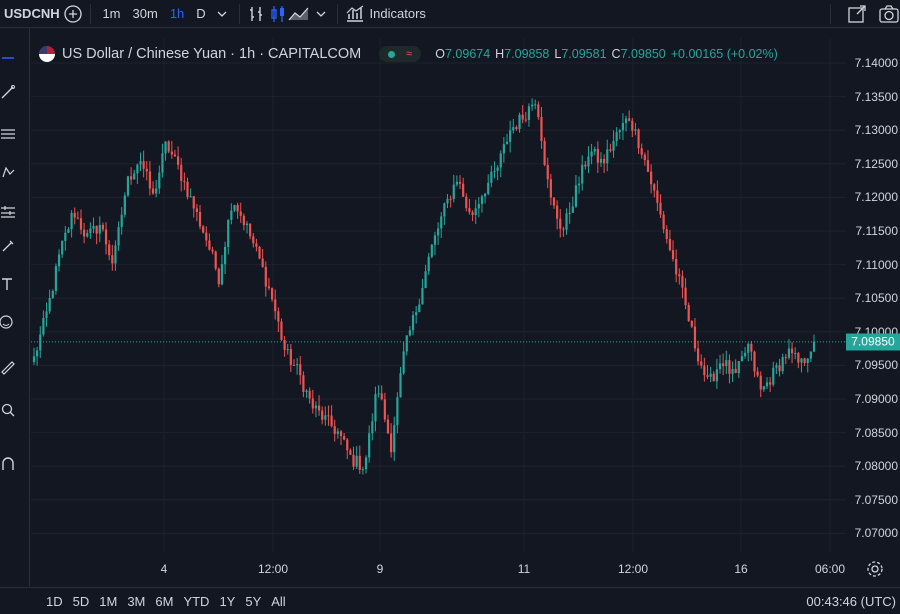  I want to click on utc-clock: 00:43:46 (UTC), so click(851, 601).